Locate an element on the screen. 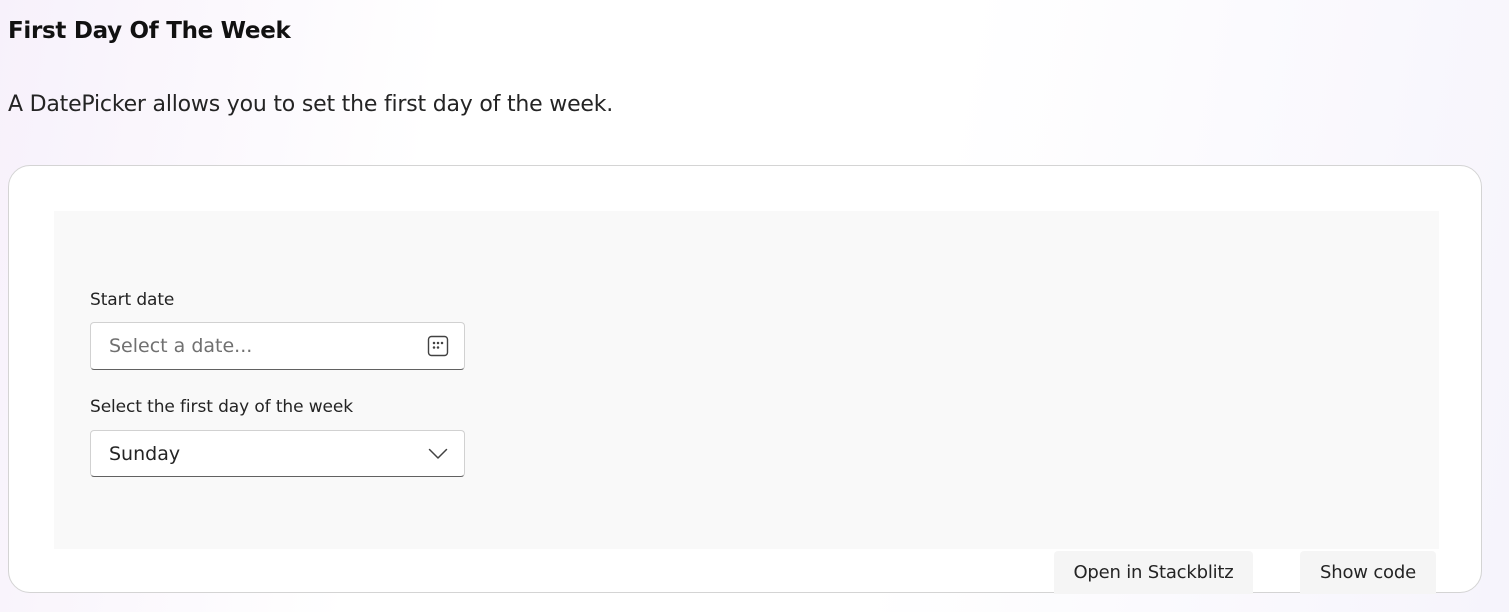  first-day-dropdown: Sunday is located at coordinates (277, 453).